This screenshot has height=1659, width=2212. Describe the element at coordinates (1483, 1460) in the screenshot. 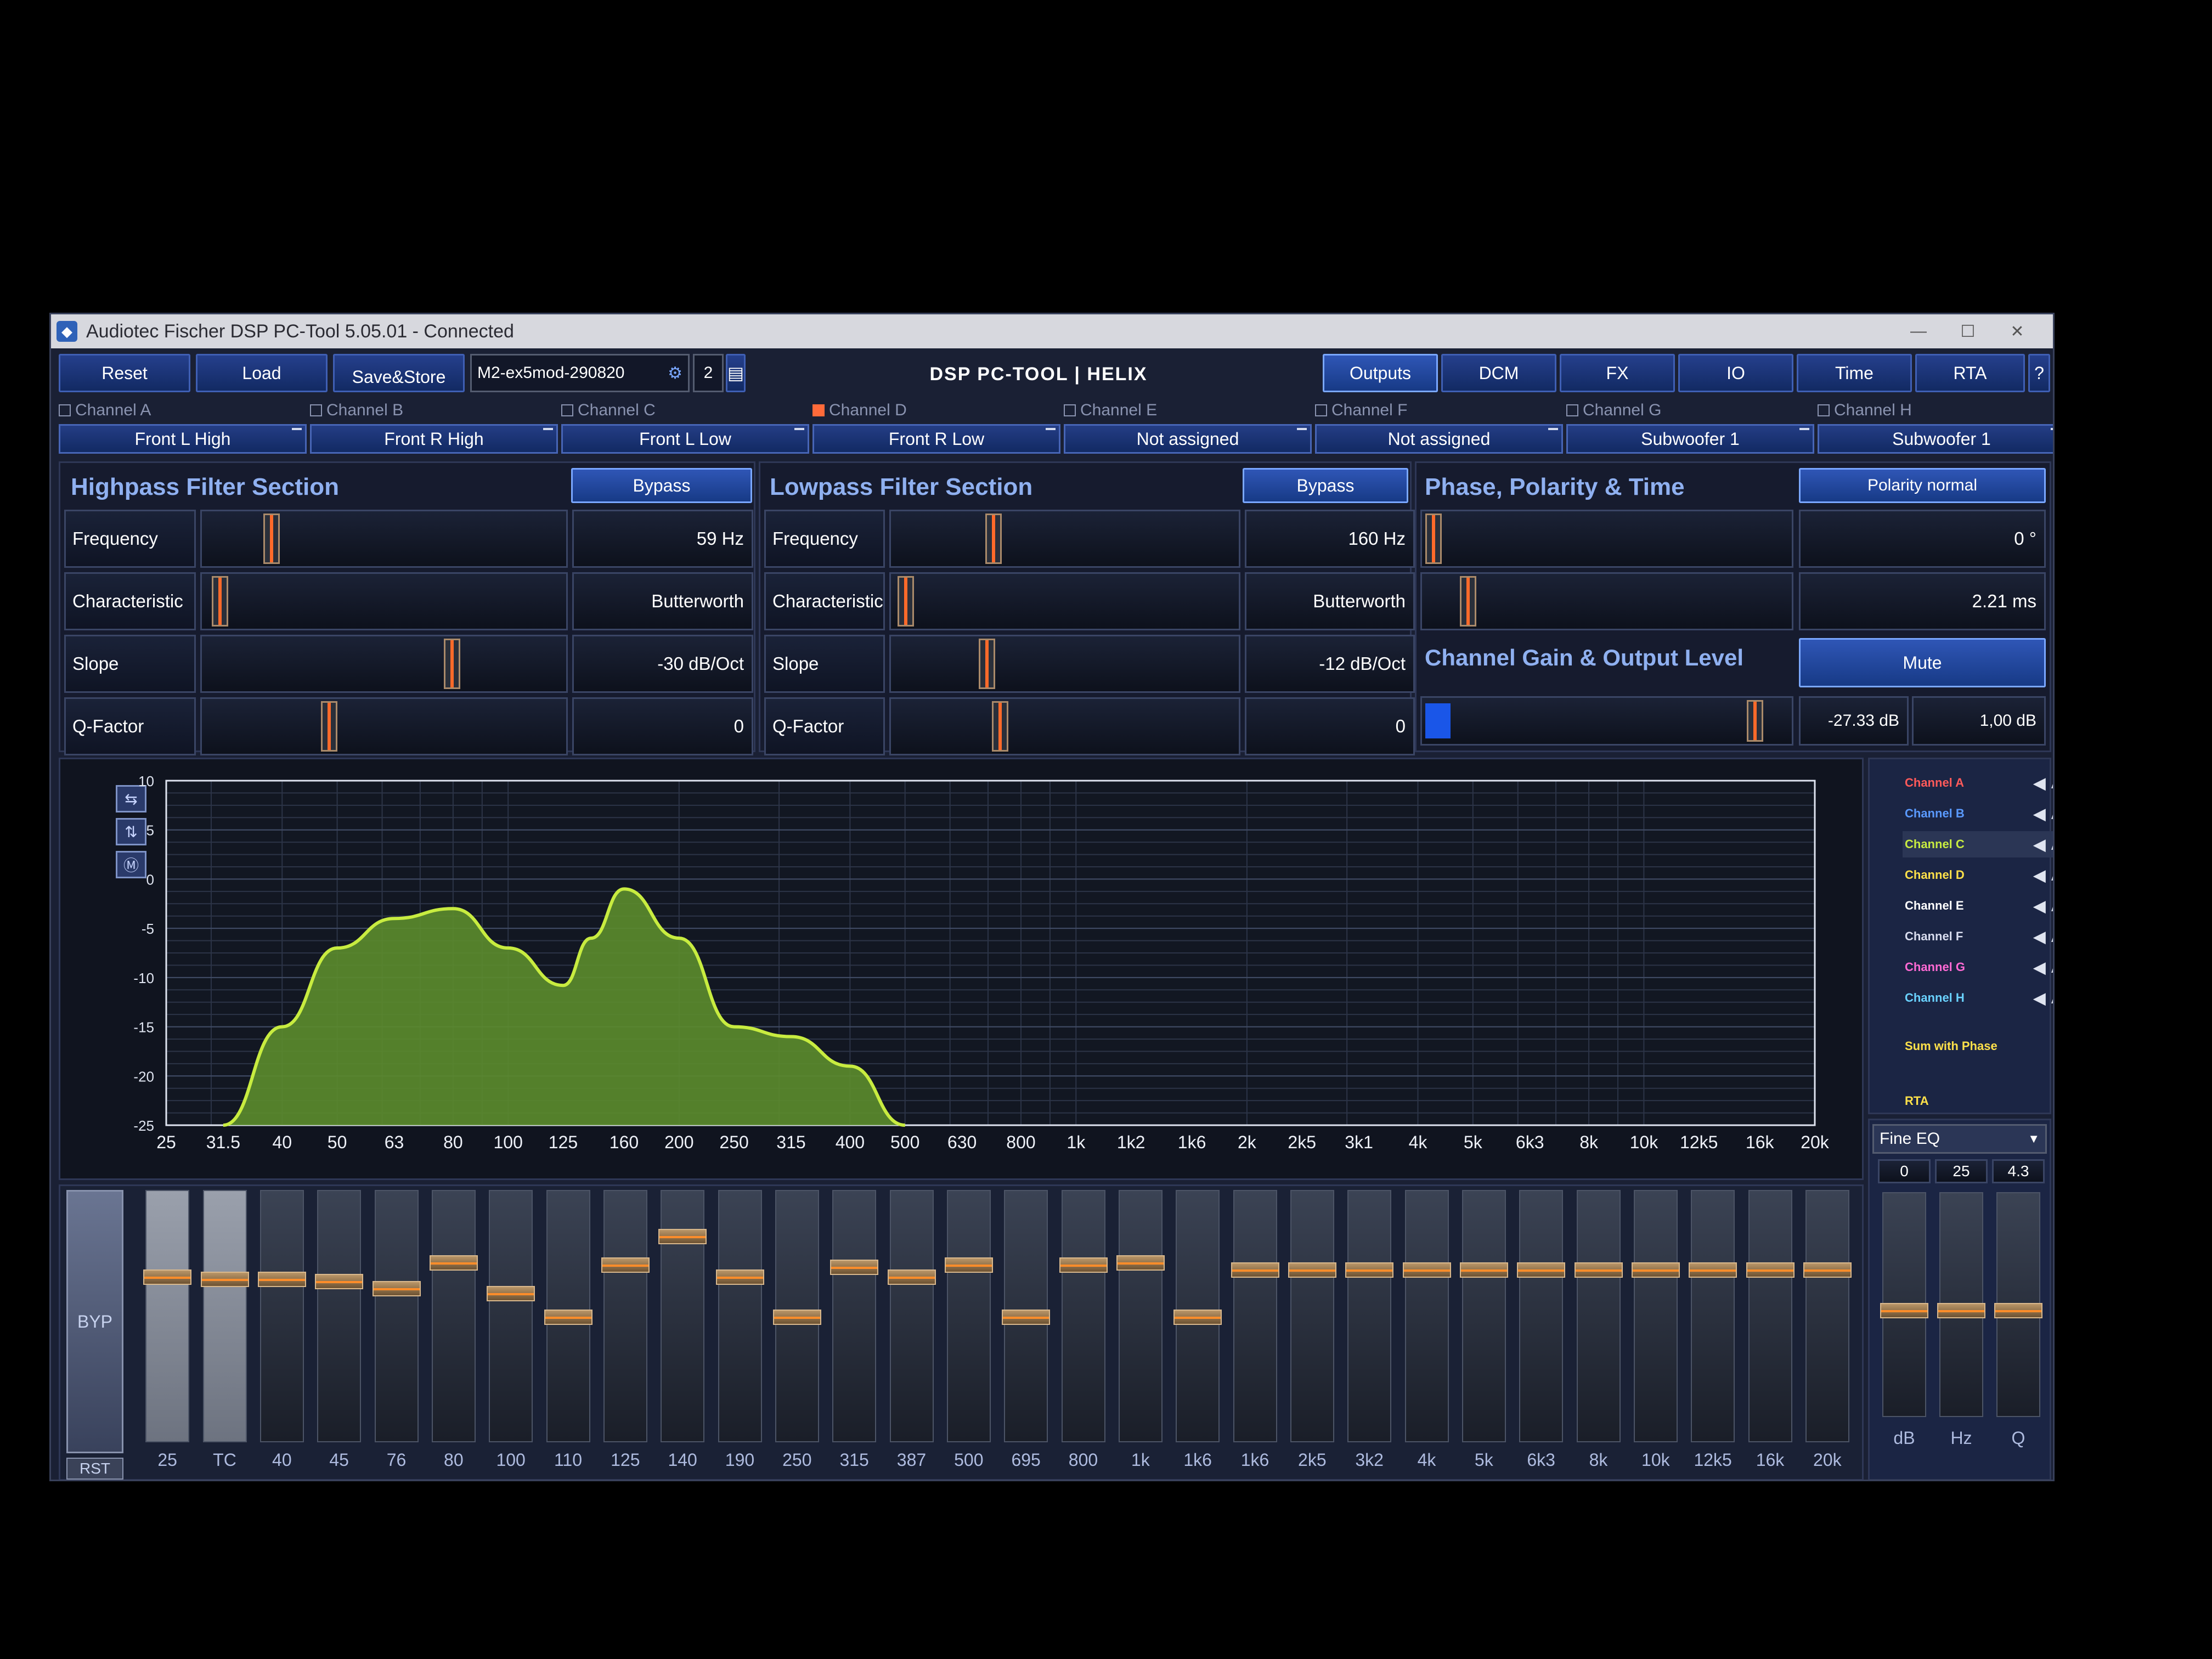

I see `eq-band-label: 5k` at that location.